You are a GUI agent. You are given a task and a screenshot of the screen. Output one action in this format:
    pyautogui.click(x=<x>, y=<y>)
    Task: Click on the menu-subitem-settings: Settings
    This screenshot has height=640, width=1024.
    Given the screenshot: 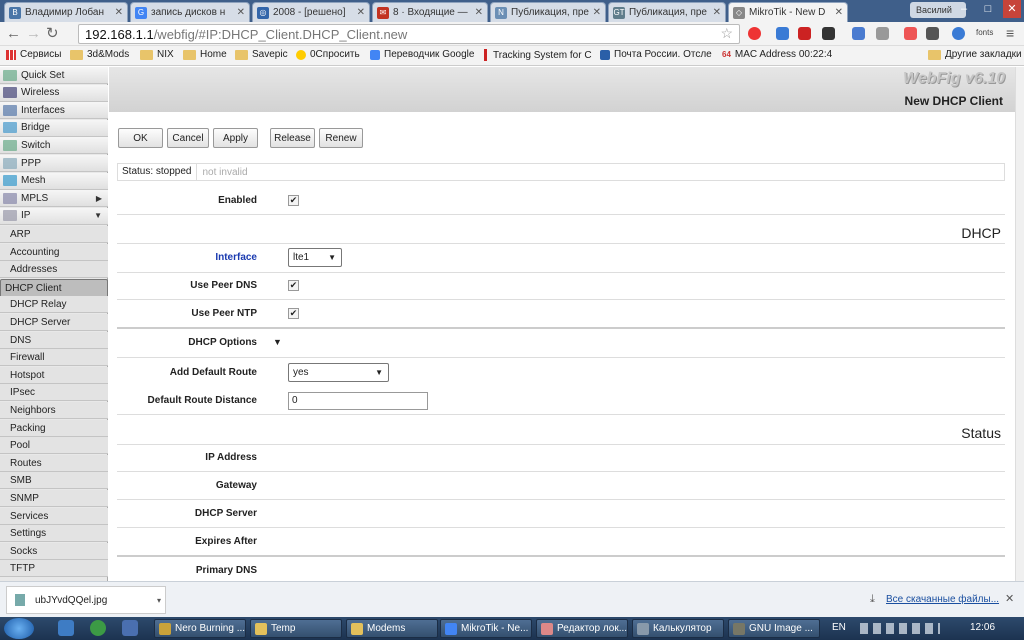 What is the action you would take?
    pyautogui.click(x=54, y=534)
    